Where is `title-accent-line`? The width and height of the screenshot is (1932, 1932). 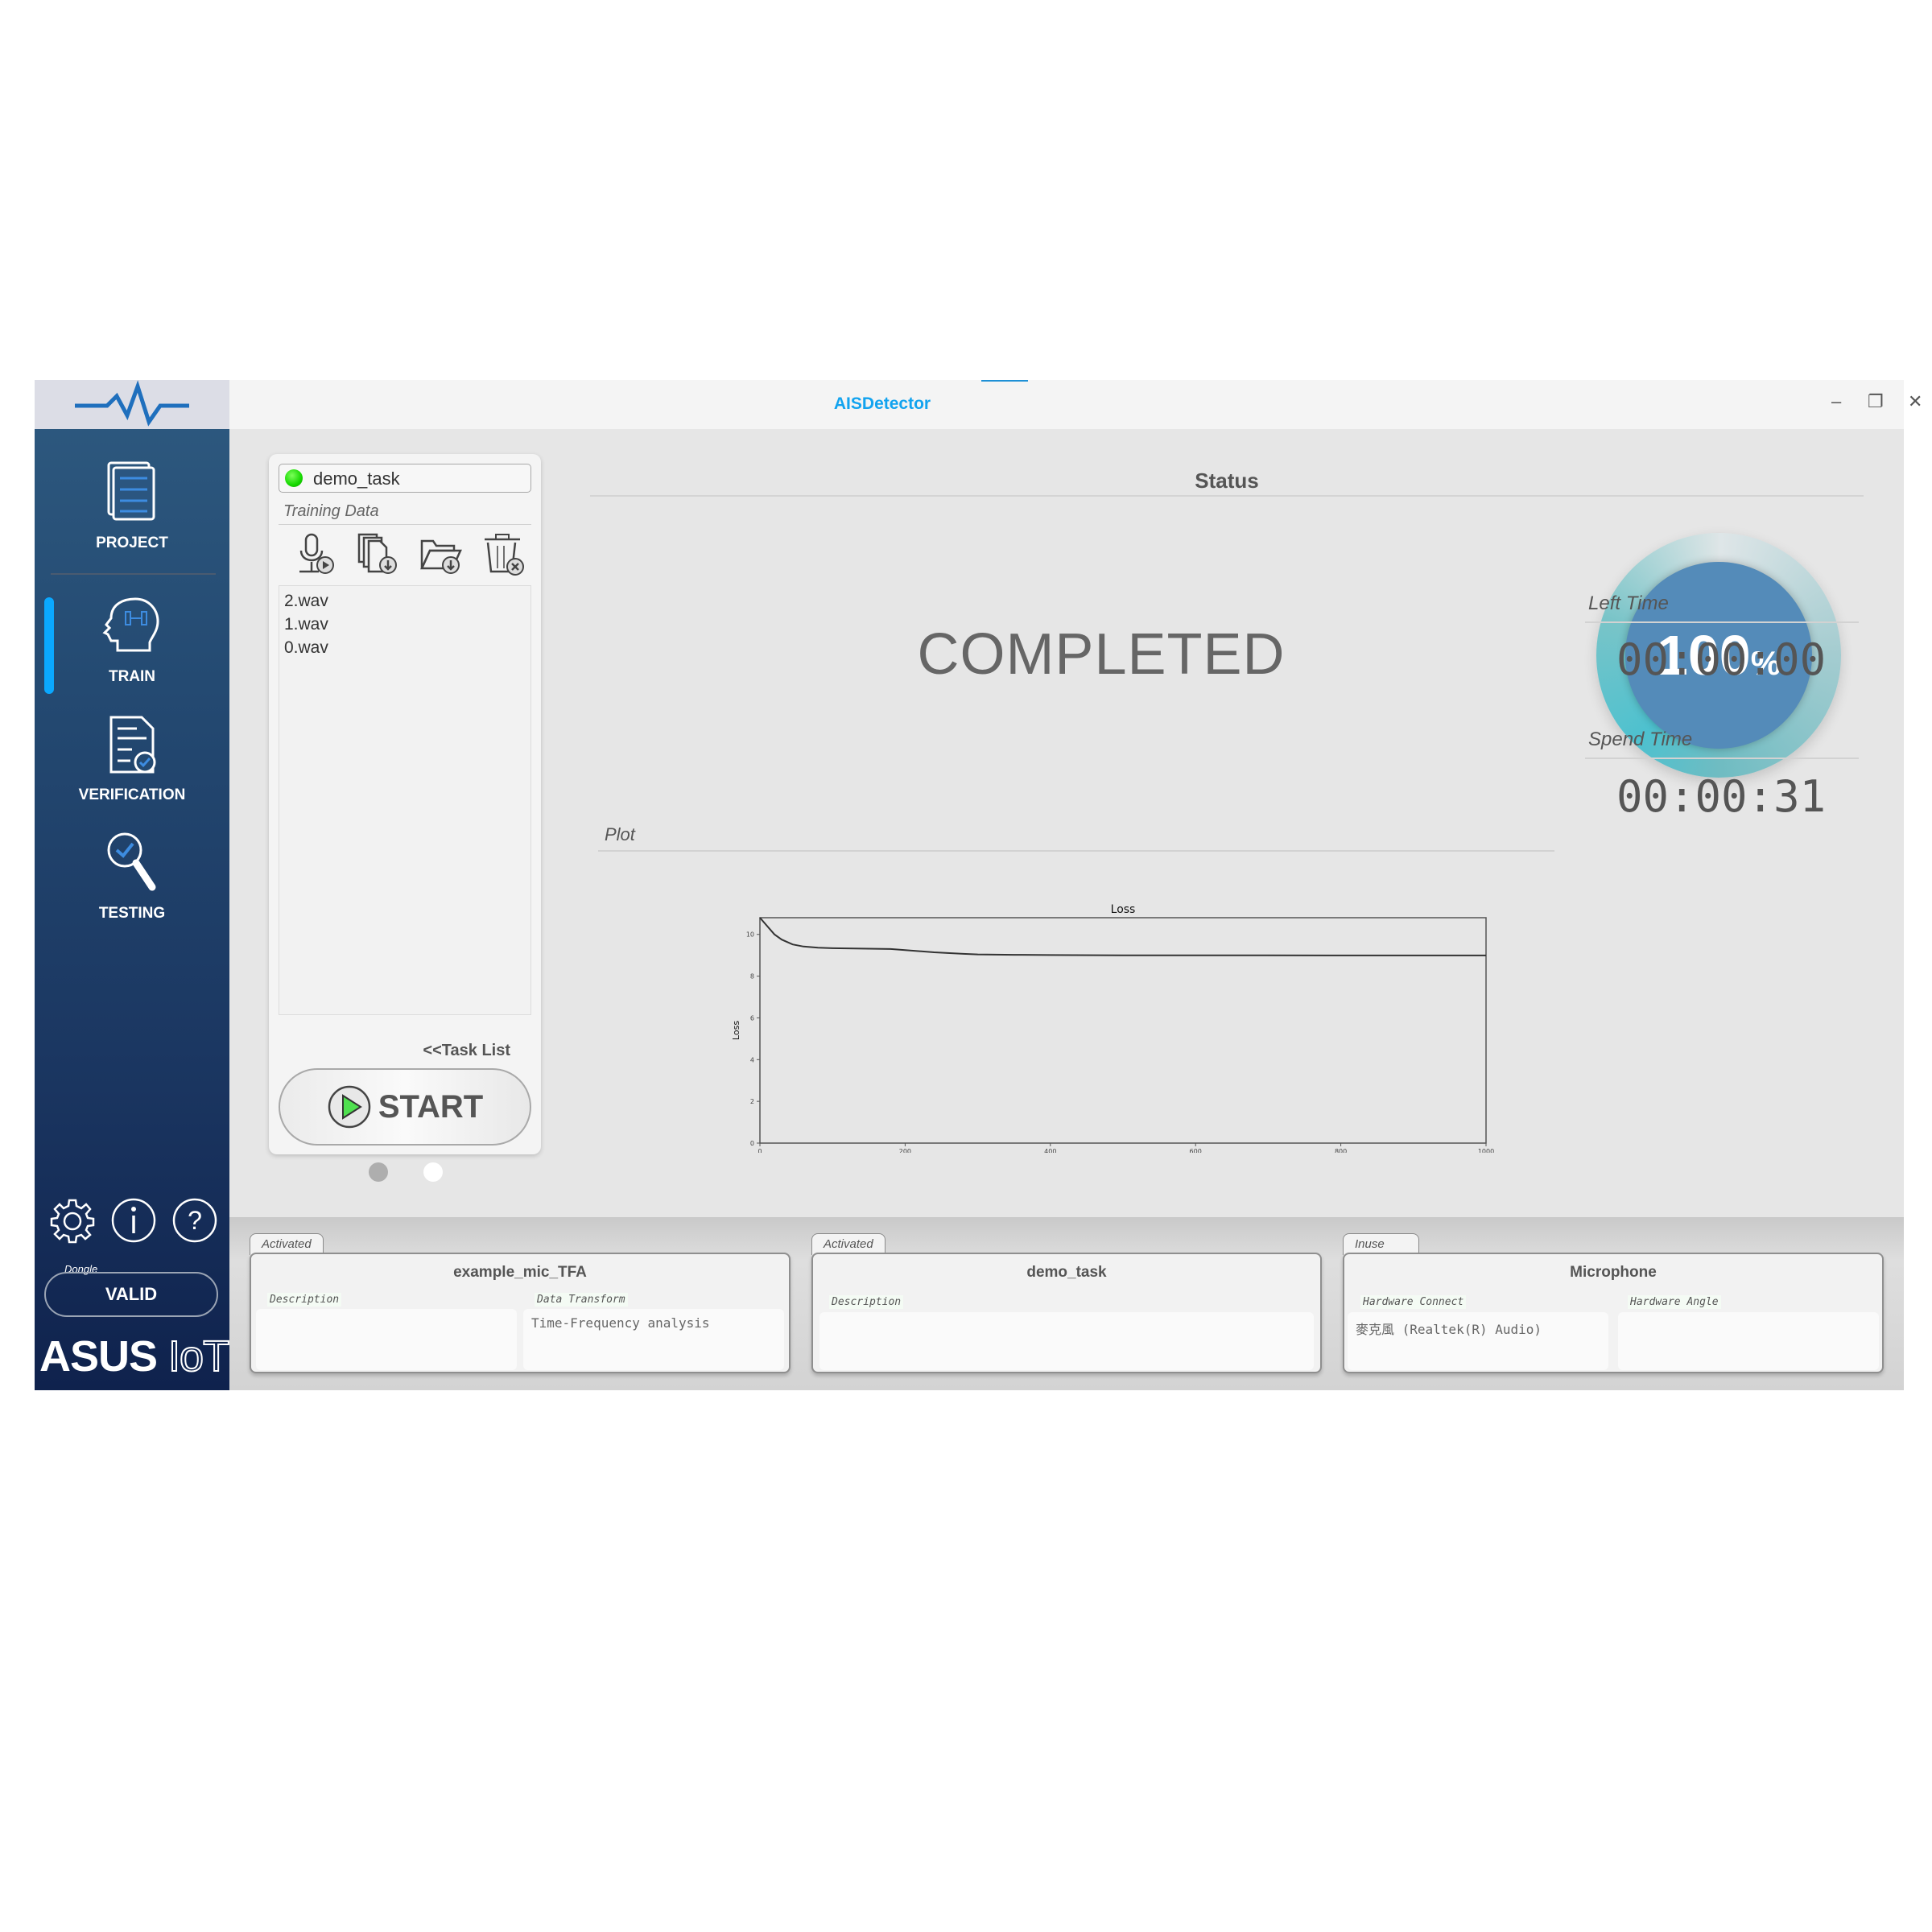
title-accent-line is located at coordinates (1005, 381).